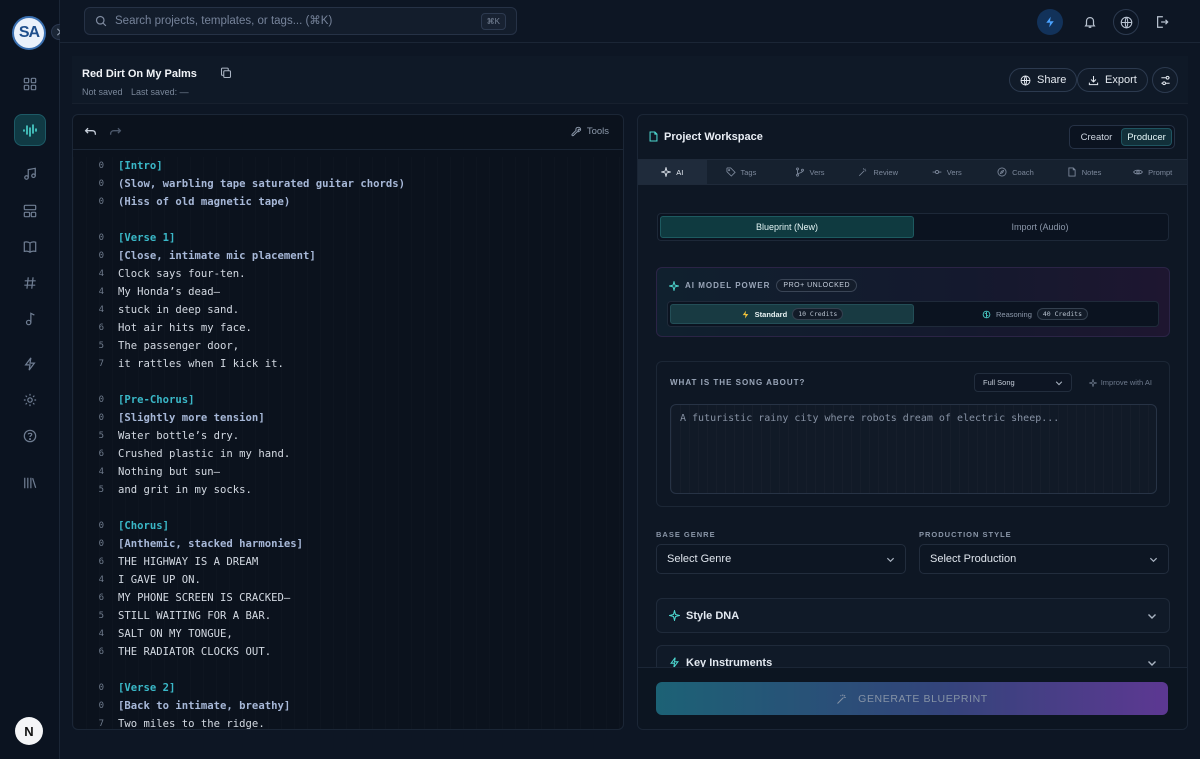  What do you see at coordinates (1126, 22) in the screenshot?
I see `language-button` at bounding box center [1126, 22].